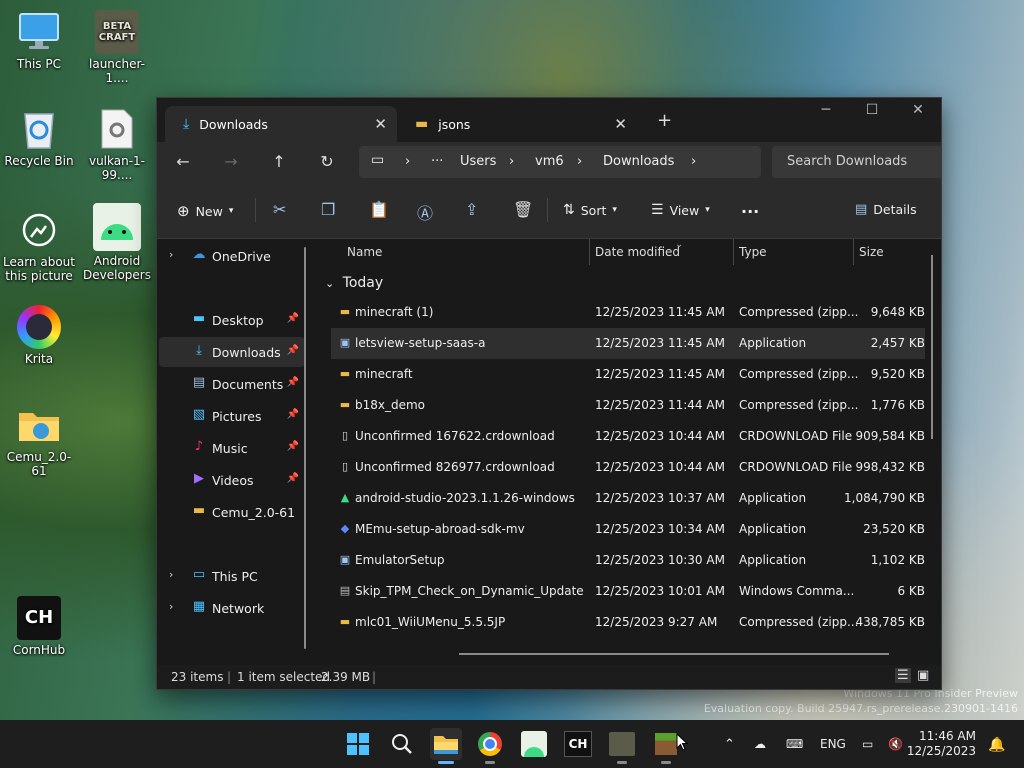  What do you see at coordinates (232, 352) in the screenshot?
I see `nav-item-downloads: ⤓ Downloads 📌` at bounding box center [232, 352].